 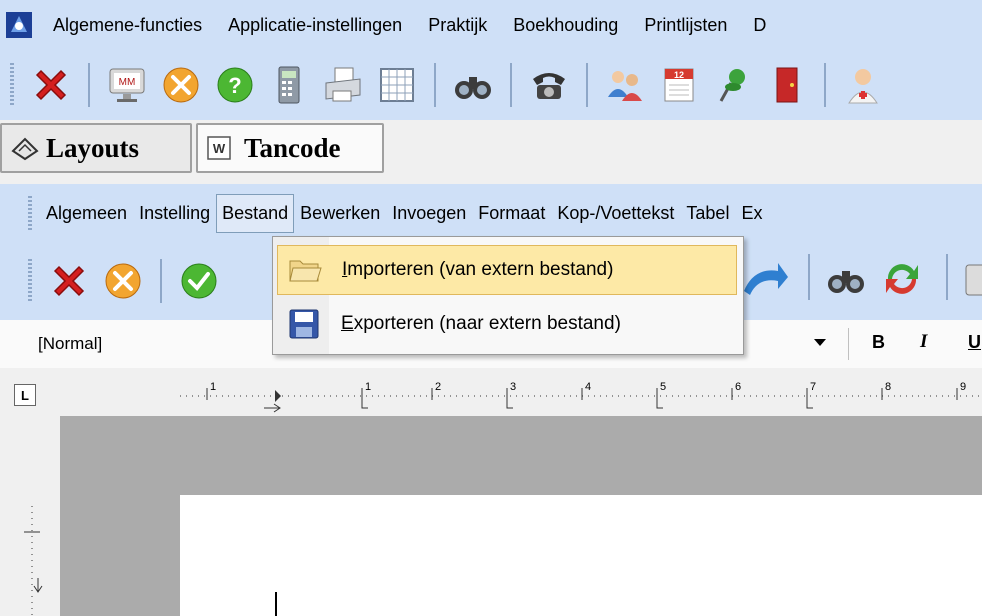 I want to click on app-logo-icon, so click(x=19, y=25).